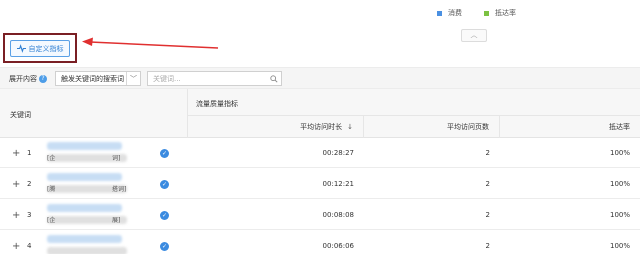 The width and height of the screenshot is (640, 254). Describe the element at coordinates (84, 220) in the screenshot. I see `keyword-text: [企 展]` at that location.